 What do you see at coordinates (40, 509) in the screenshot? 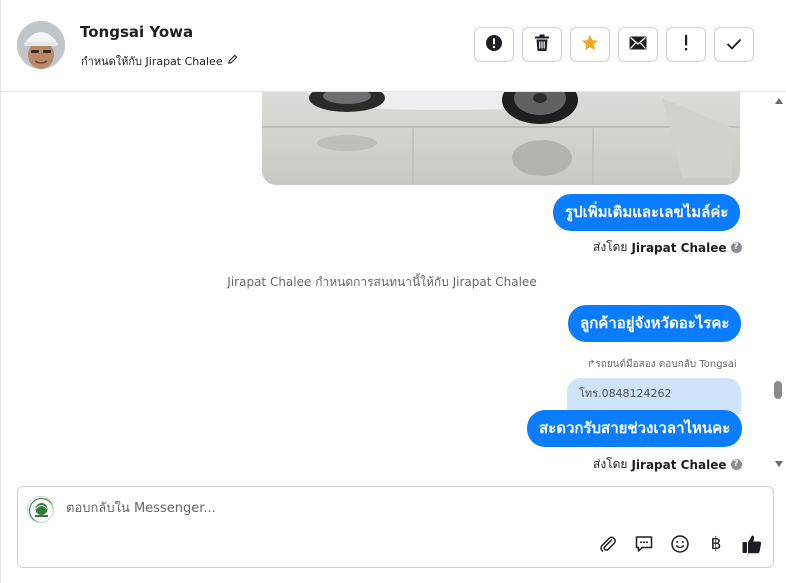
I see `page-logo` at bounding box center [40, 509].